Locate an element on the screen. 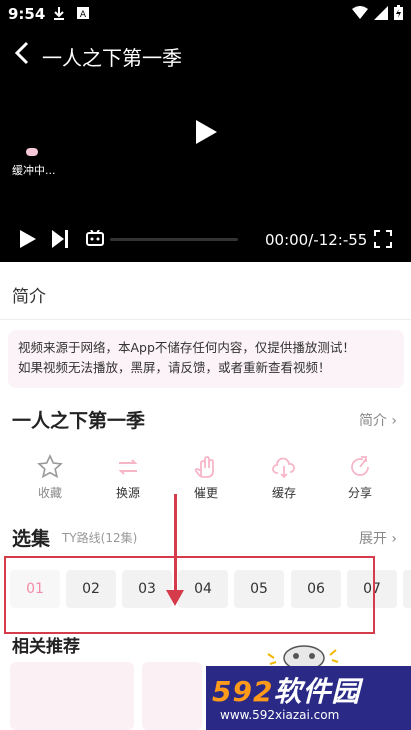  show-title: 一人之下第一季 is located at coordinates (79, 421).